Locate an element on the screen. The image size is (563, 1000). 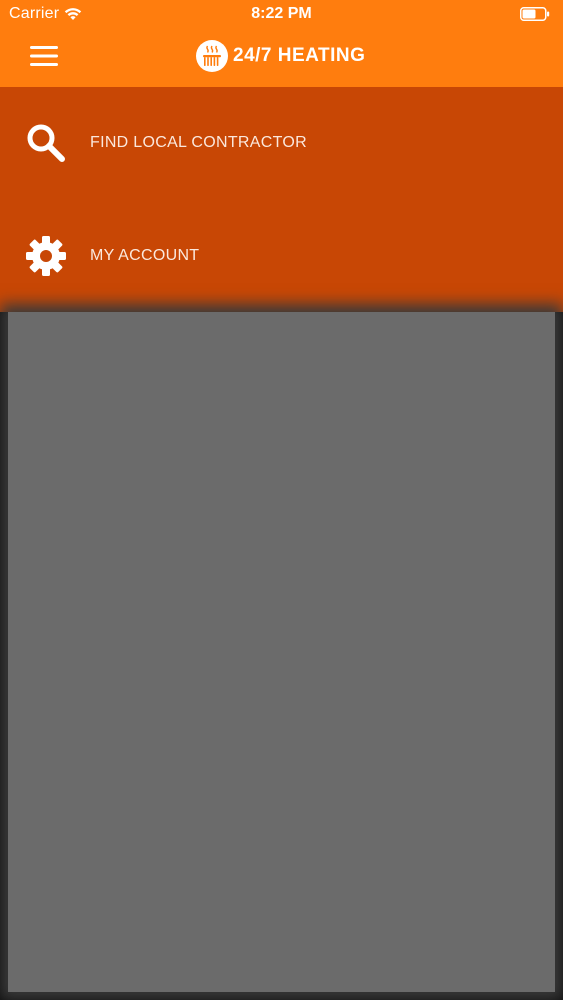
gear-icon is located at coordinates (46, 256).